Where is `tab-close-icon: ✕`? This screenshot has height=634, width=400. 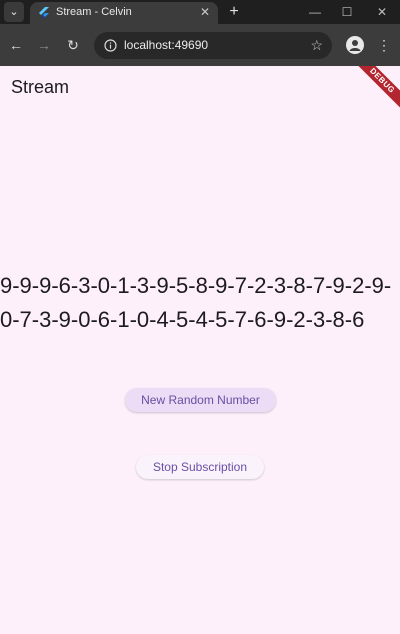 tab-close-icon: ✕ is located at coordinates (205, 12).